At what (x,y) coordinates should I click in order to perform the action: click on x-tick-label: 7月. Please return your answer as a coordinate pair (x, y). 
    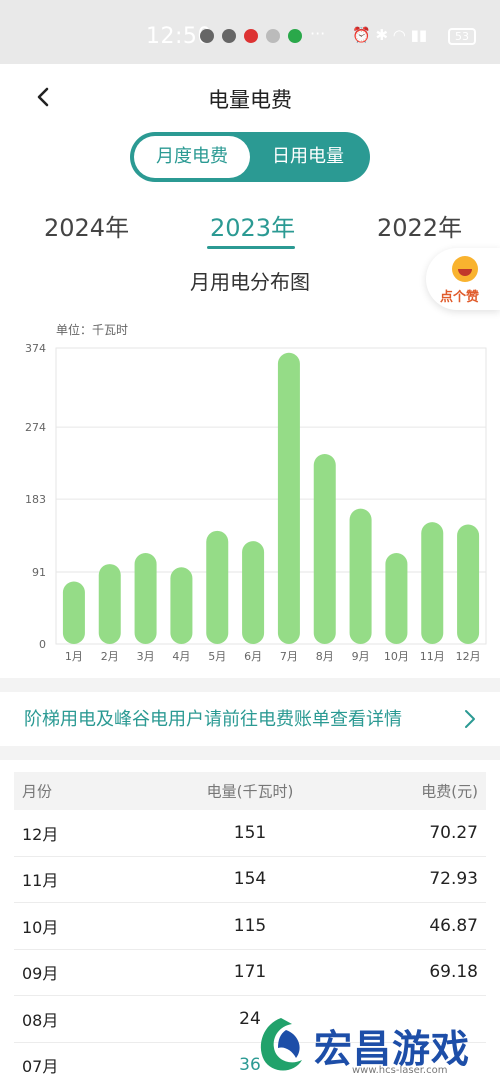
    Looking at the image, I should click on (289, 656).